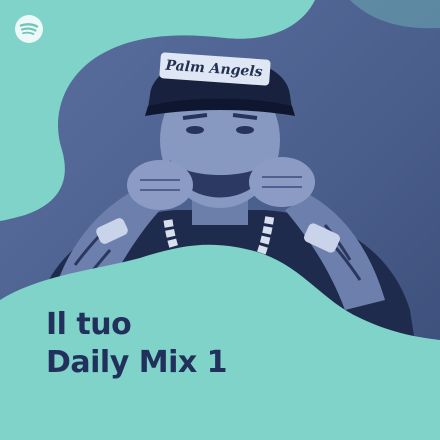 This screenshot has width=440, height=440. What do you see at coordinates (89, 324) in the screenshot?
I see `playlist-title-line1: Il tuo` at bounding box center [89, 324].